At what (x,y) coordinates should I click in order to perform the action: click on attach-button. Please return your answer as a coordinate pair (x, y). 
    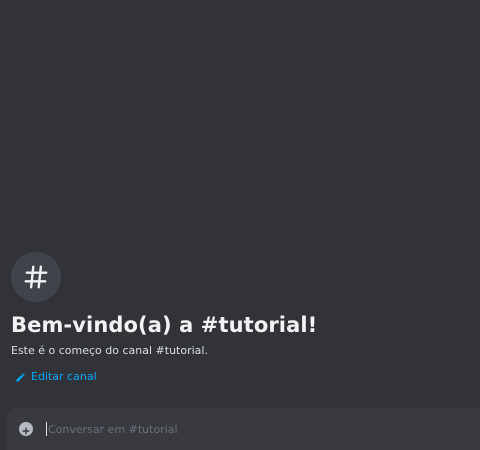
    Looking at the image, I should click on (26, 429).